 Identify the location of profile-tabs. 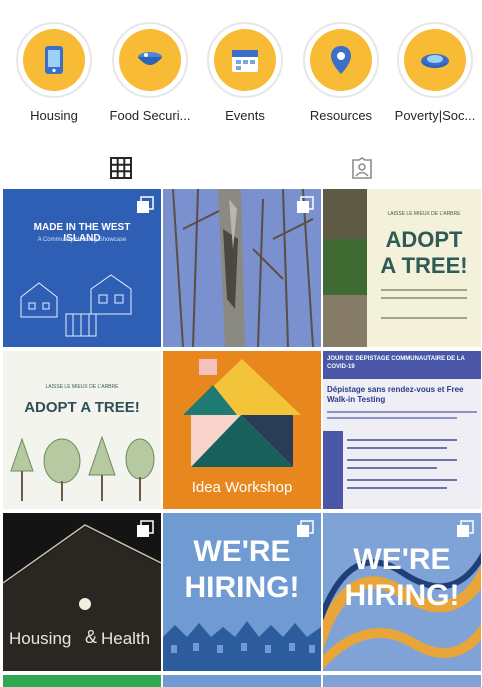
(241, 168).